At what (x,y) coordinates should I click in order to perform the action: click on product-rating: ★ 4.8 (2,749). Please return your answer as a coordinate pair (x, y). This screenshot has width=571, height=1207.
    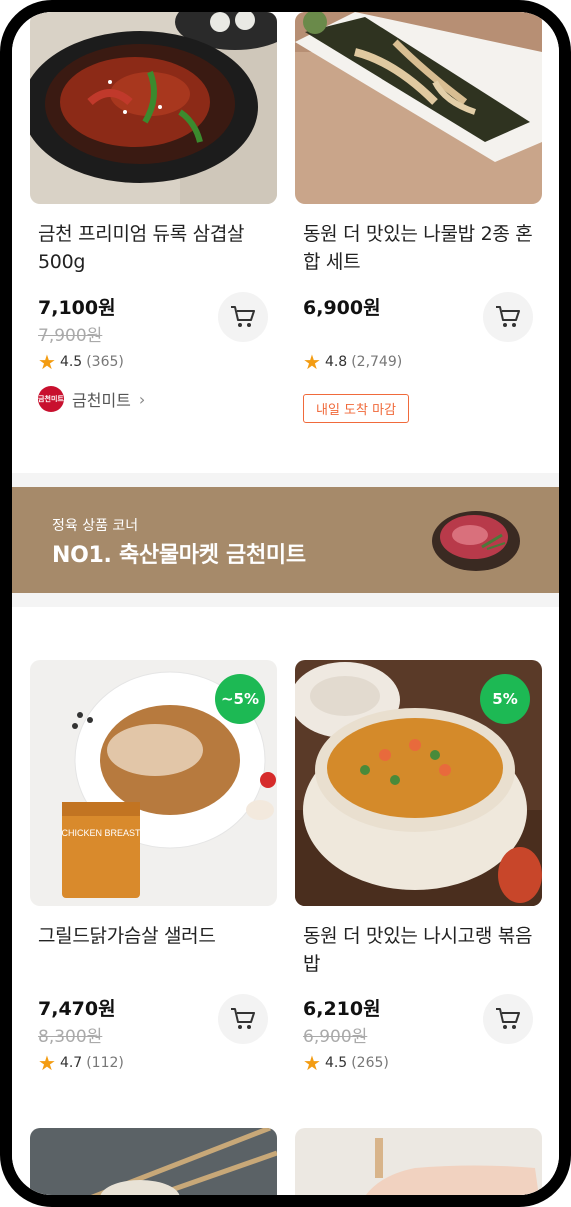
    Looking at the image, I should click on (353, 362).